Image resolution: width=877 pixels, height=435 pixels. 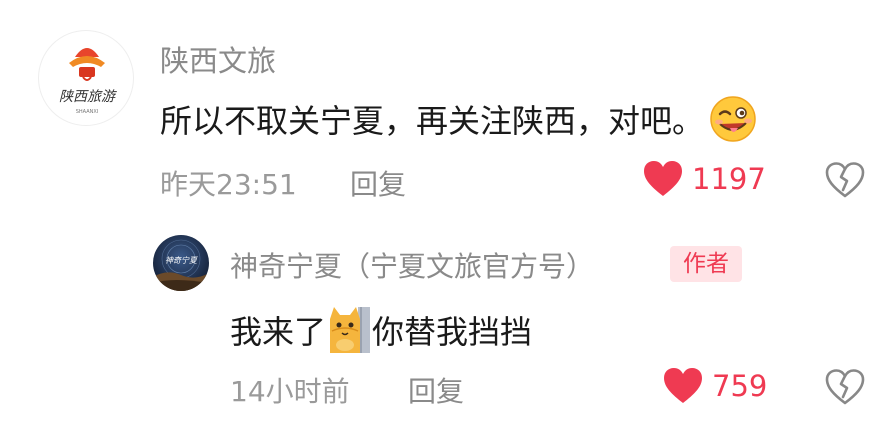 I want to click on like-count: 759, so click(x=740, y=386).